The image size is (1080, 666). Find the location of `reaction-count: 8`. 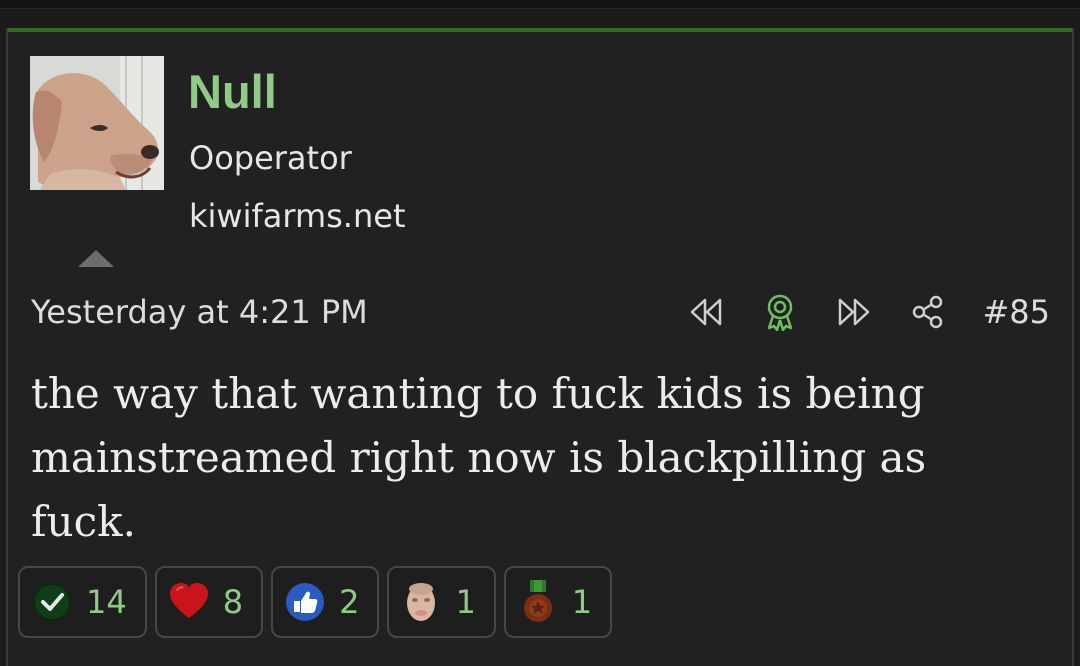

reaction-count: 8 is located at coordinates (233, 602).